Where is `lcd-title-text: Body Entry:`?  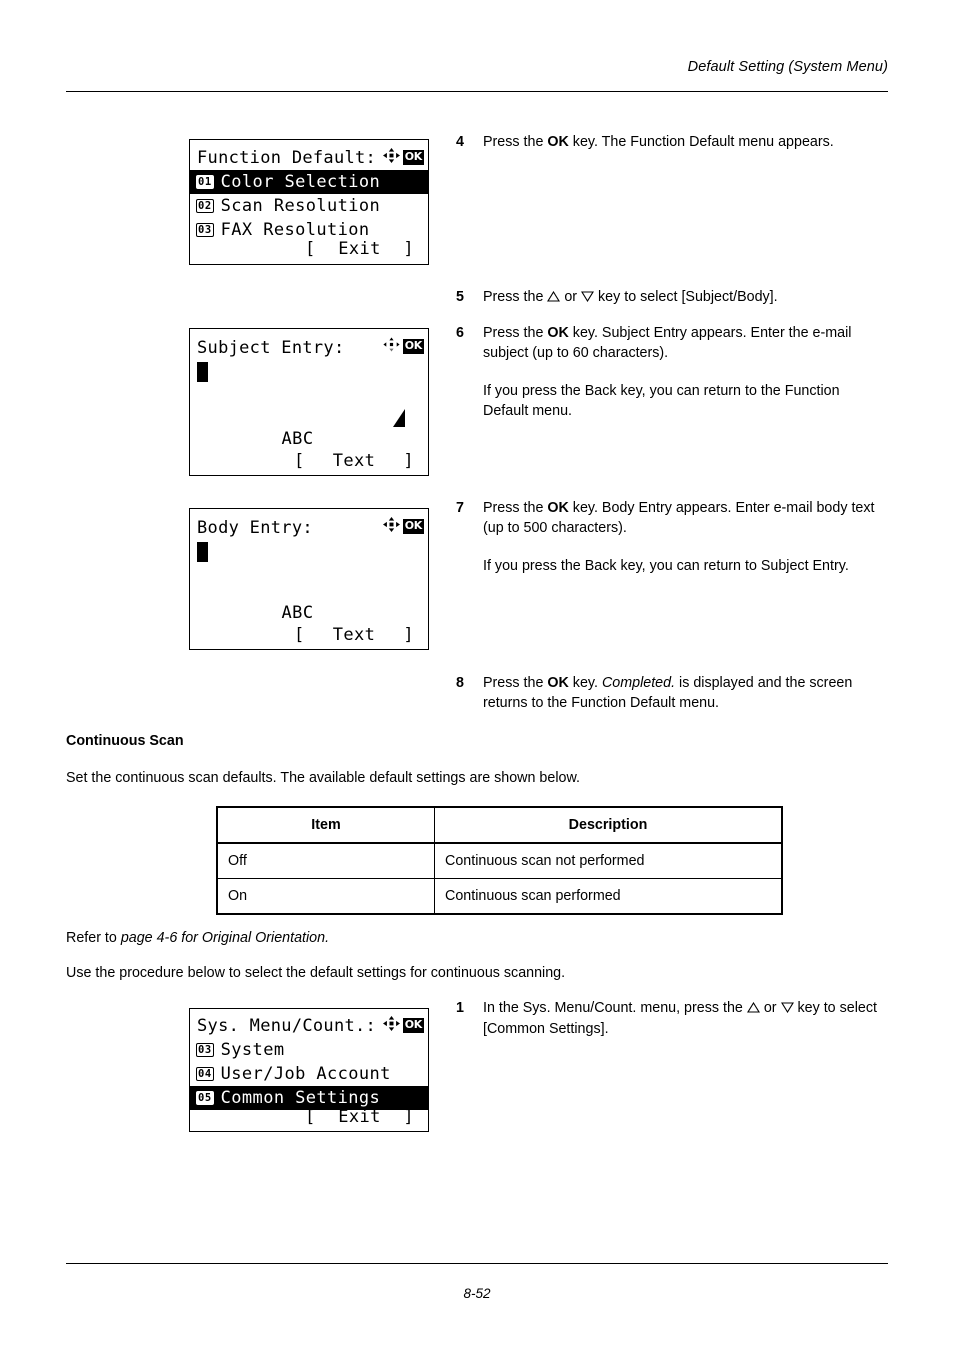
lcd-title-text: Body Entry: is located at coordinates (255, 527).